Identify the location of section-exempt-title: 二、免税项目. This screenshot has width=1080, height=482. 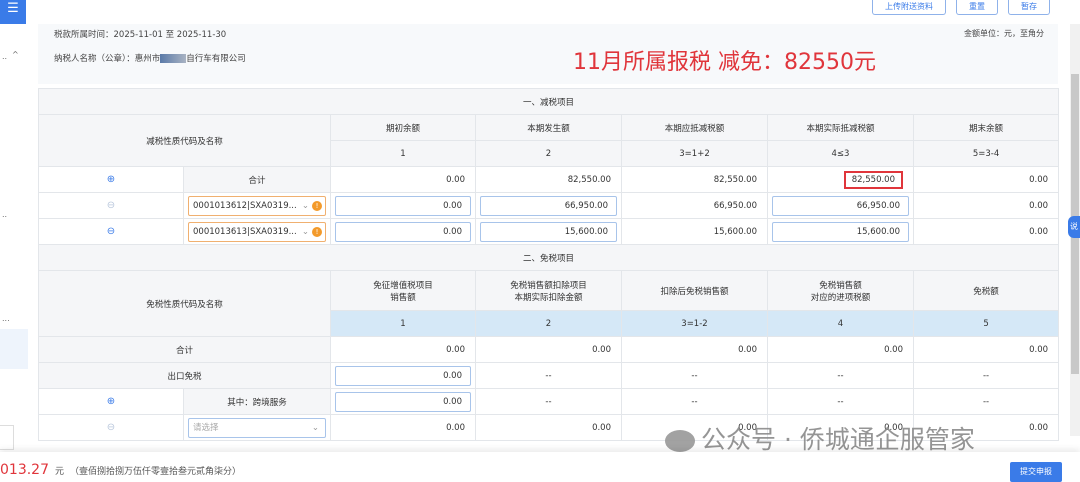
(548, 257).